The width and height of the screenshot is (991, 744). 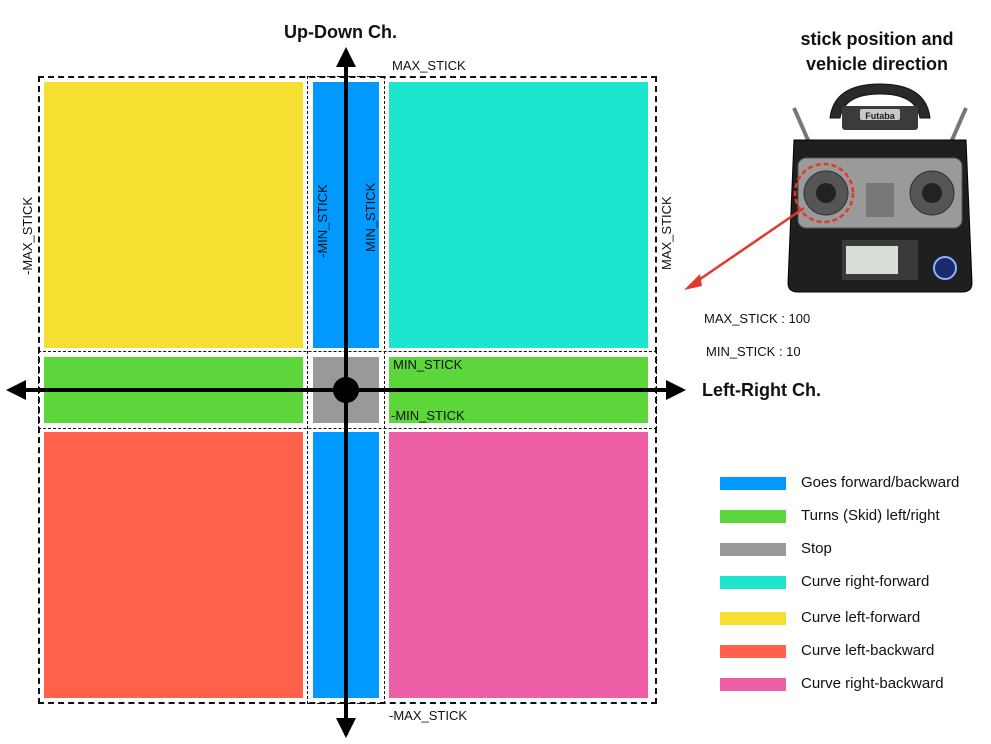 I want to click on stick-center-dot, so click(x=346, y=390).